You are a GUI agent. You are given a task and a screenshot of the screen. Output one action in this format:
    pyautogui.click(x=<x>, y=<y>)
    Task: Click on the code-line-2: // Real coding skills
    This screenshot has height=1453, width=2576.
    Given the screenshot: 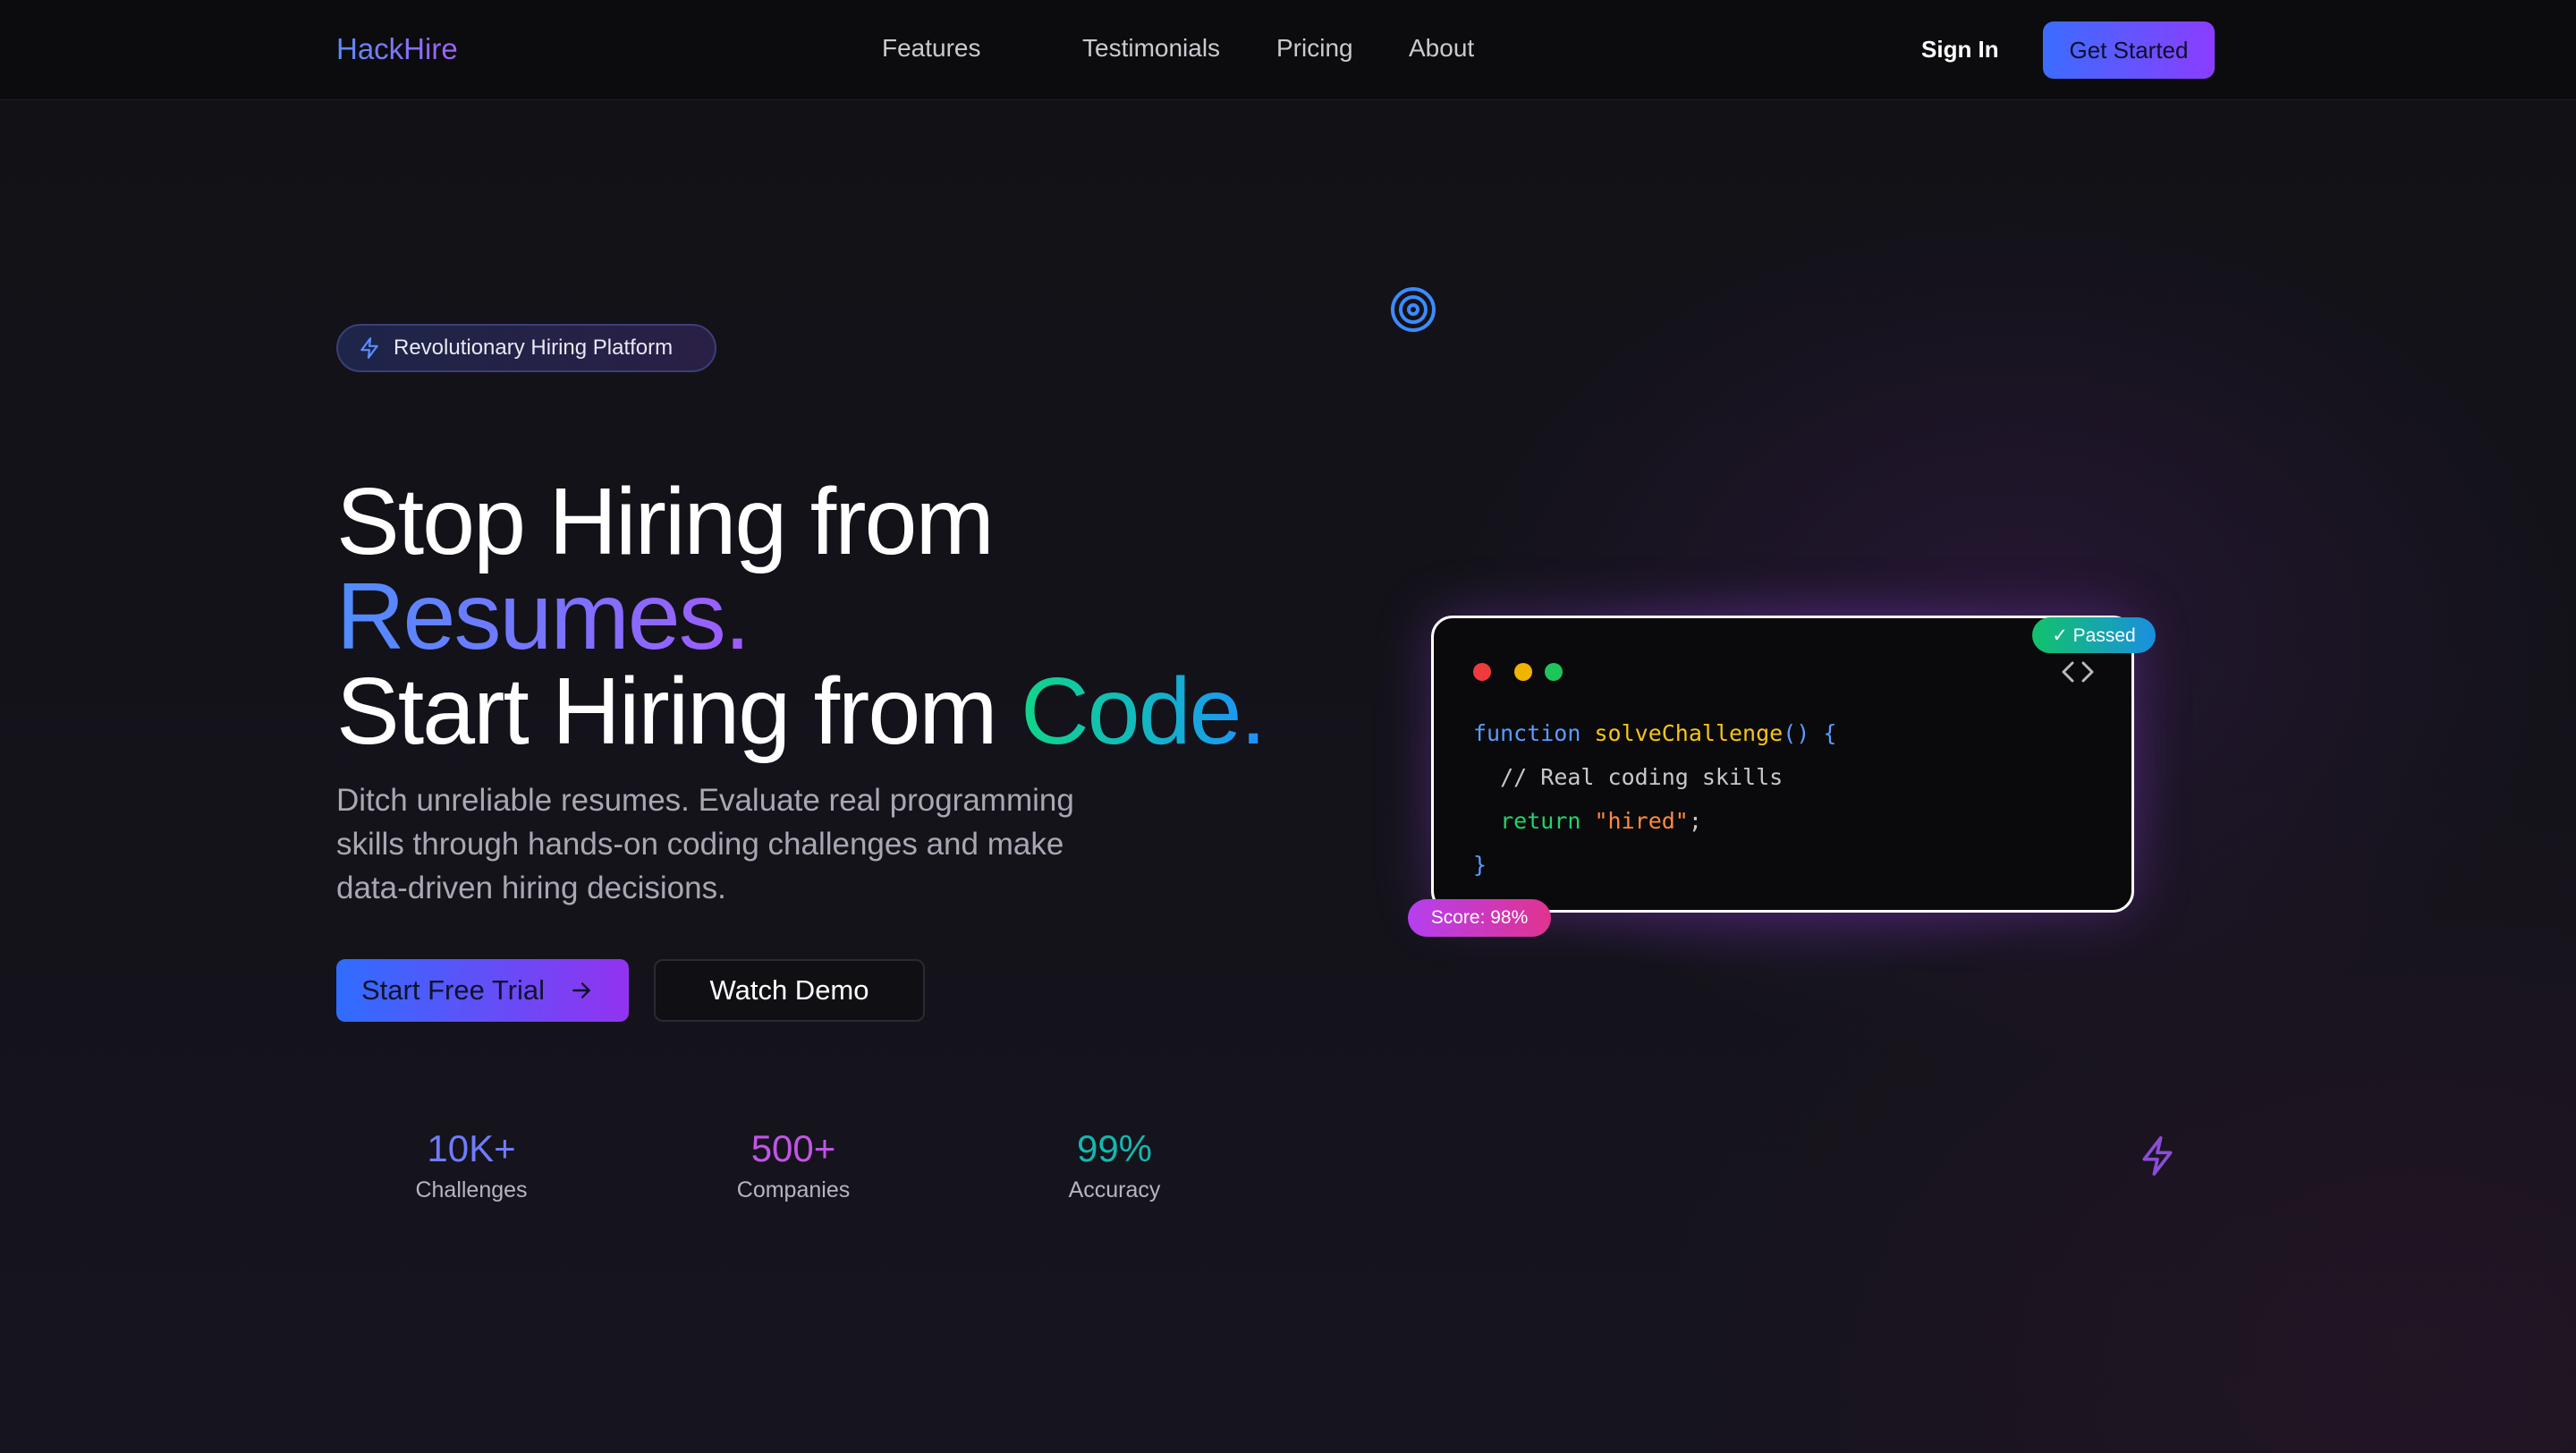 What is the action you would take?
    pyautogui.click(x=1654, y=777)
    